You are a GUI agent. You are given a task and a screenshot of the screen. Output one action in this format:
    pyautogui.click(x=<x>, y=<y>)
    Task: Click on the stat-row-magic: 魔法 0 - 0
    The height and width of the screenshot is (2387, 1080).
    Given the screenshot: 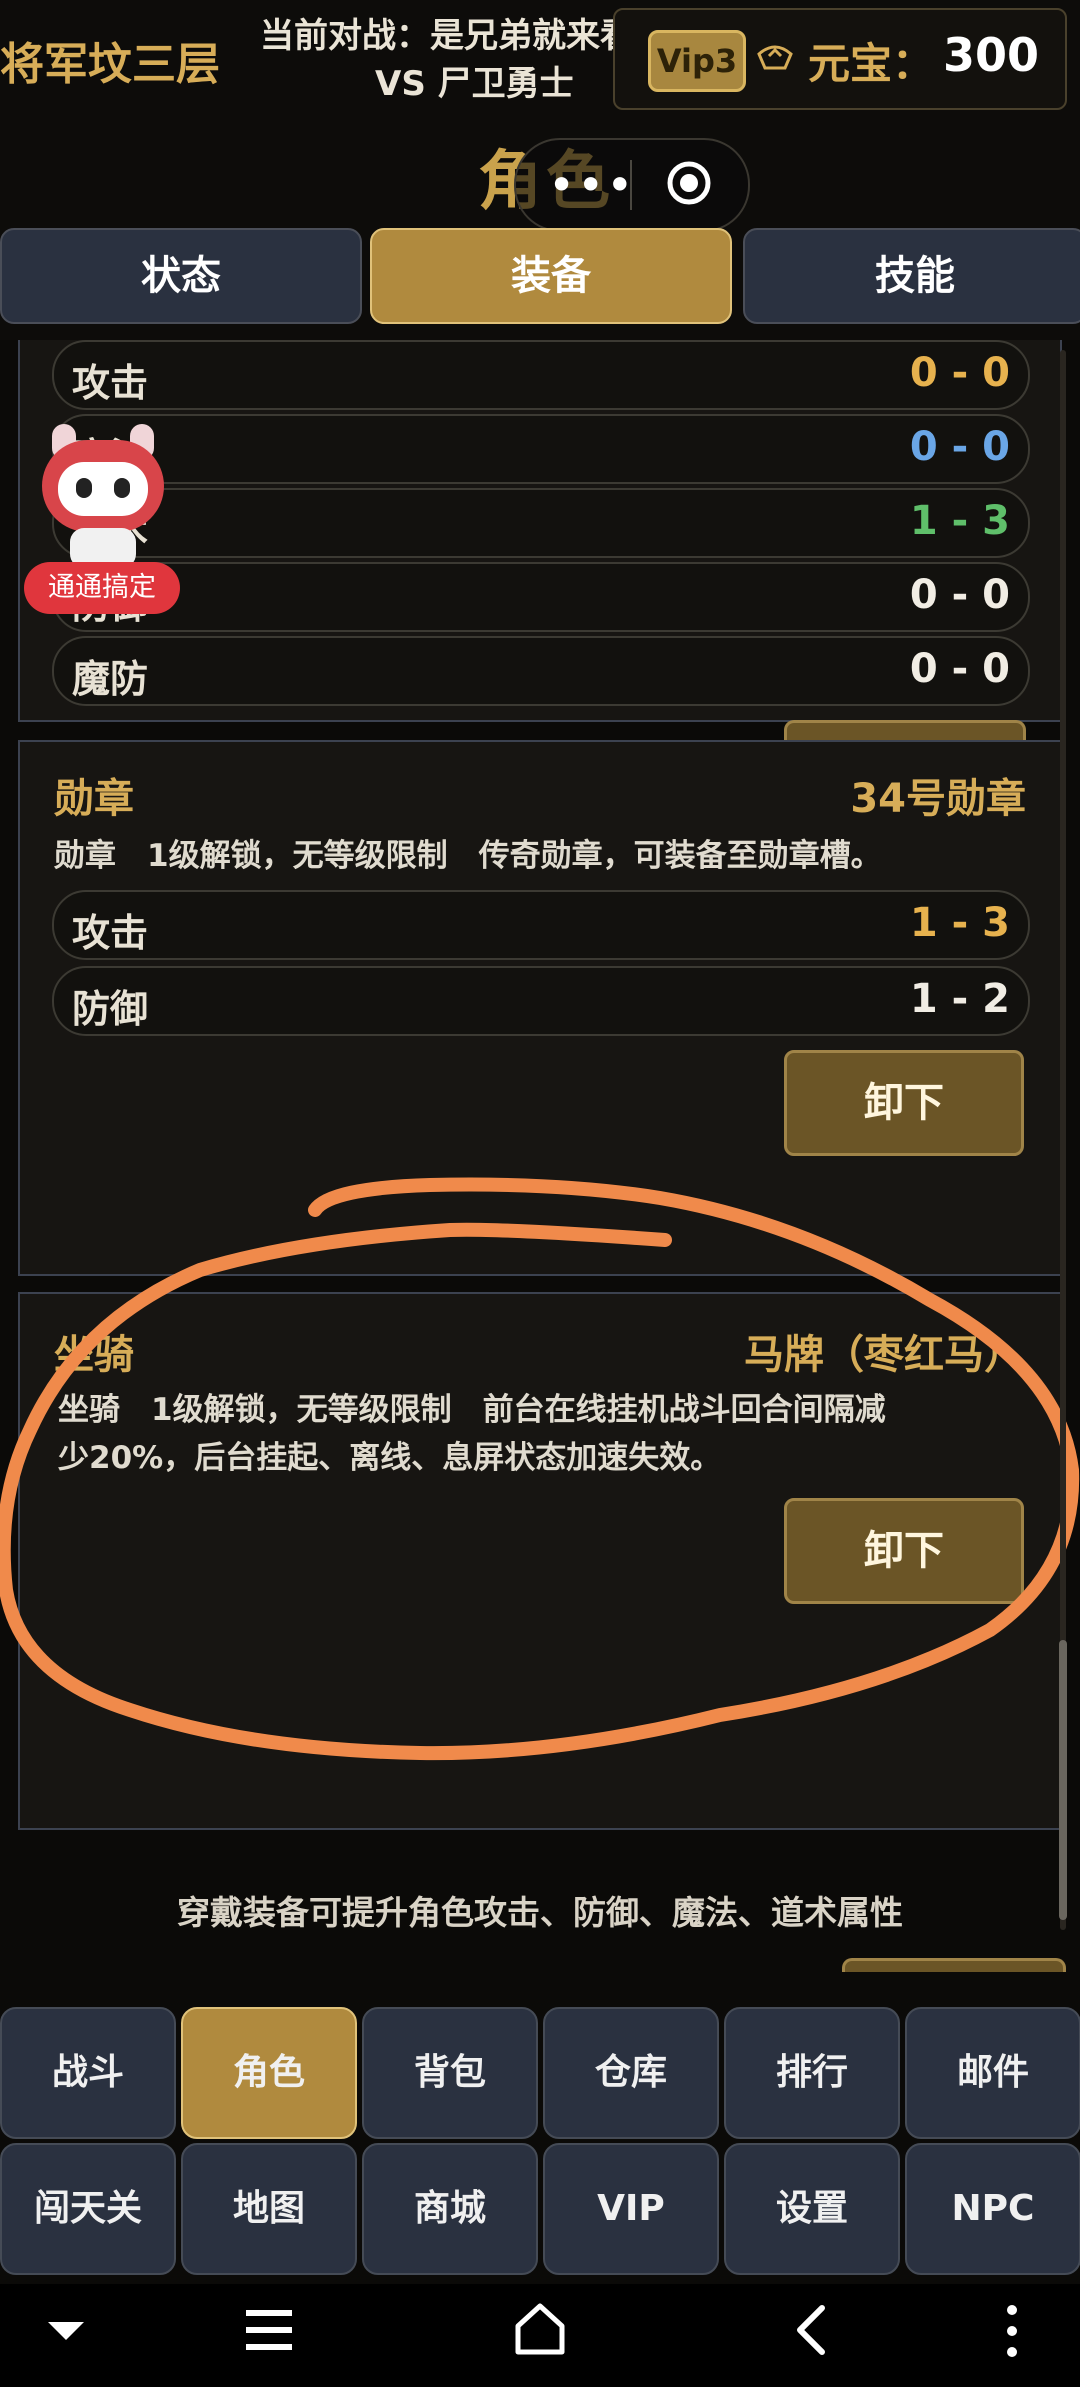 What is the action you would take?
    pyautogui.click(x=541, y=449)
    